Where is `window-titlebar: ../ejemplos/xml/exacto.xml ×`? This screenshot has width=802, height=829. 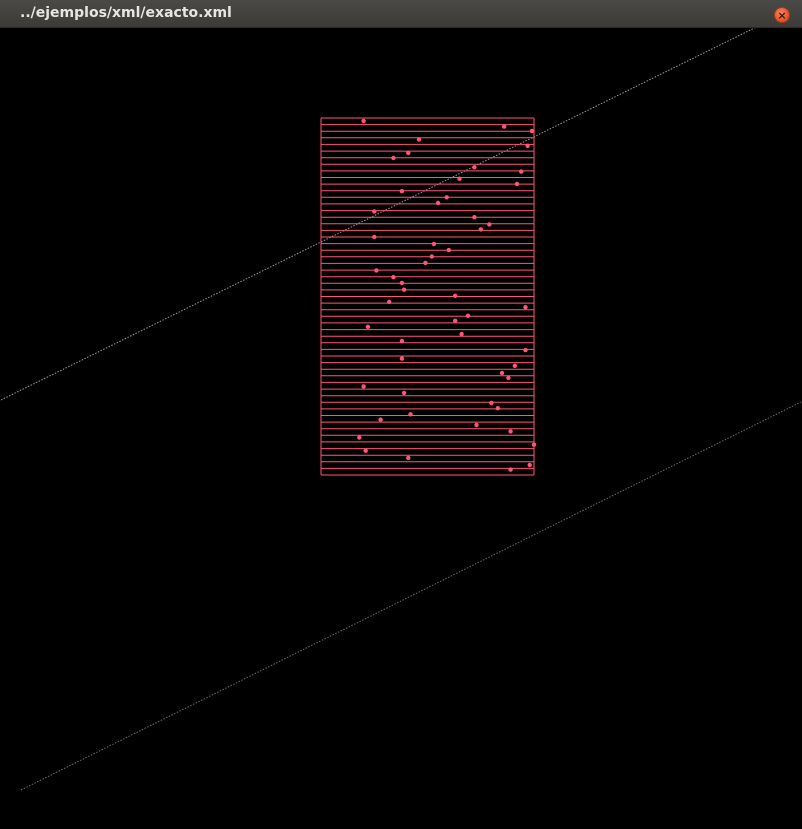
window-titlebar: ../ejemplos/xml/exacto.xml × is located at coordinates (401, 14).